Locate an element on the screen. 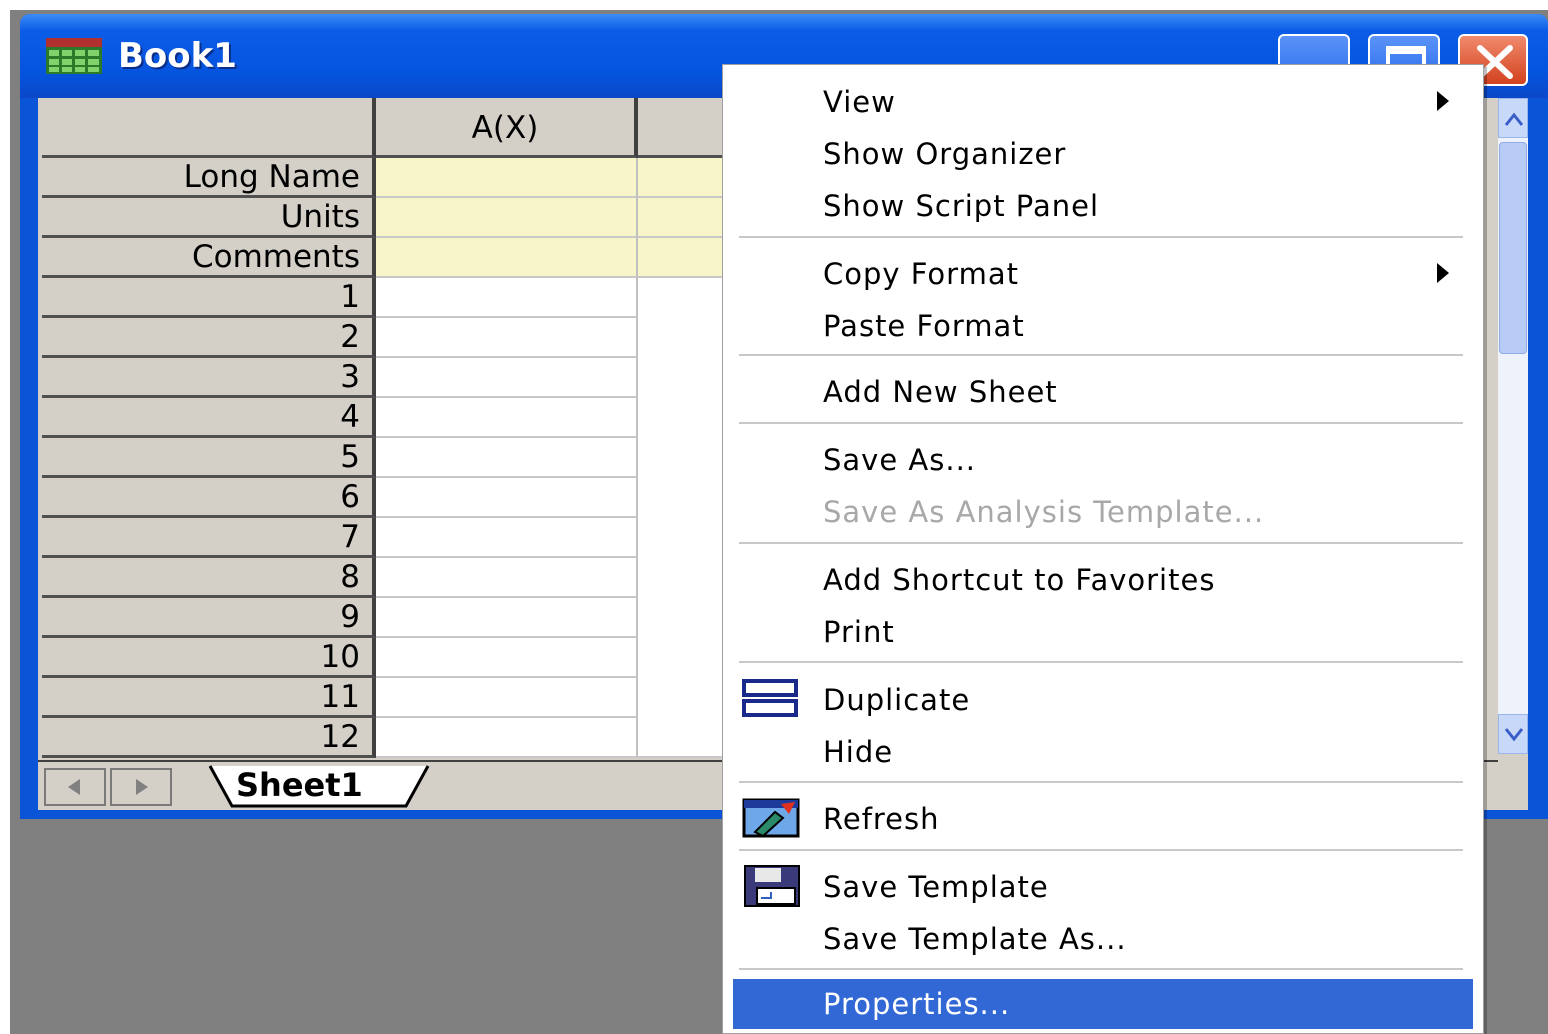  menu-item-label: Refresh is located at coordinates (881, 819).